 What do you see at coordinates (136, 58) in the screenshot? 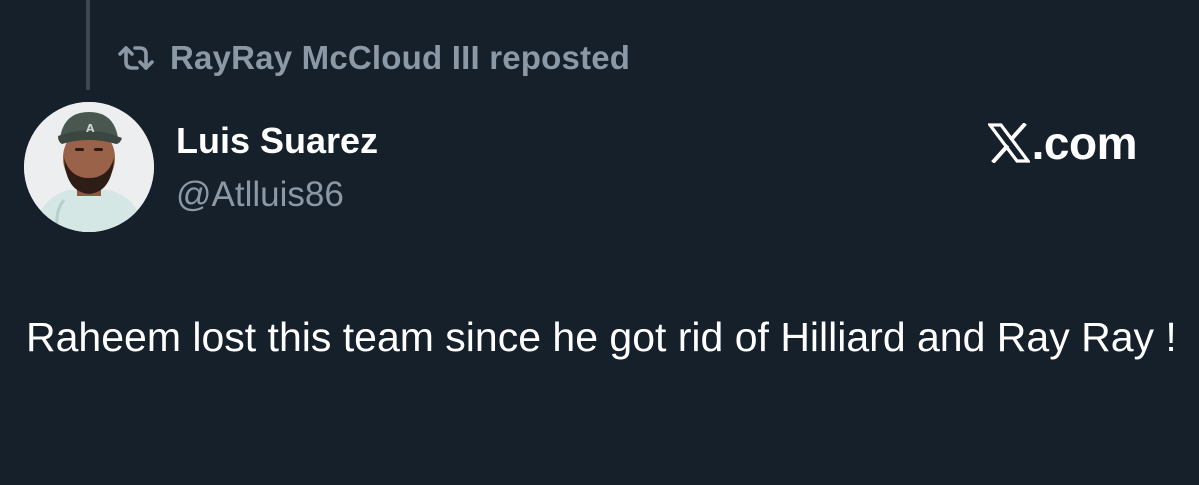
I see `repost-icon` at bounding box center [136, 58].